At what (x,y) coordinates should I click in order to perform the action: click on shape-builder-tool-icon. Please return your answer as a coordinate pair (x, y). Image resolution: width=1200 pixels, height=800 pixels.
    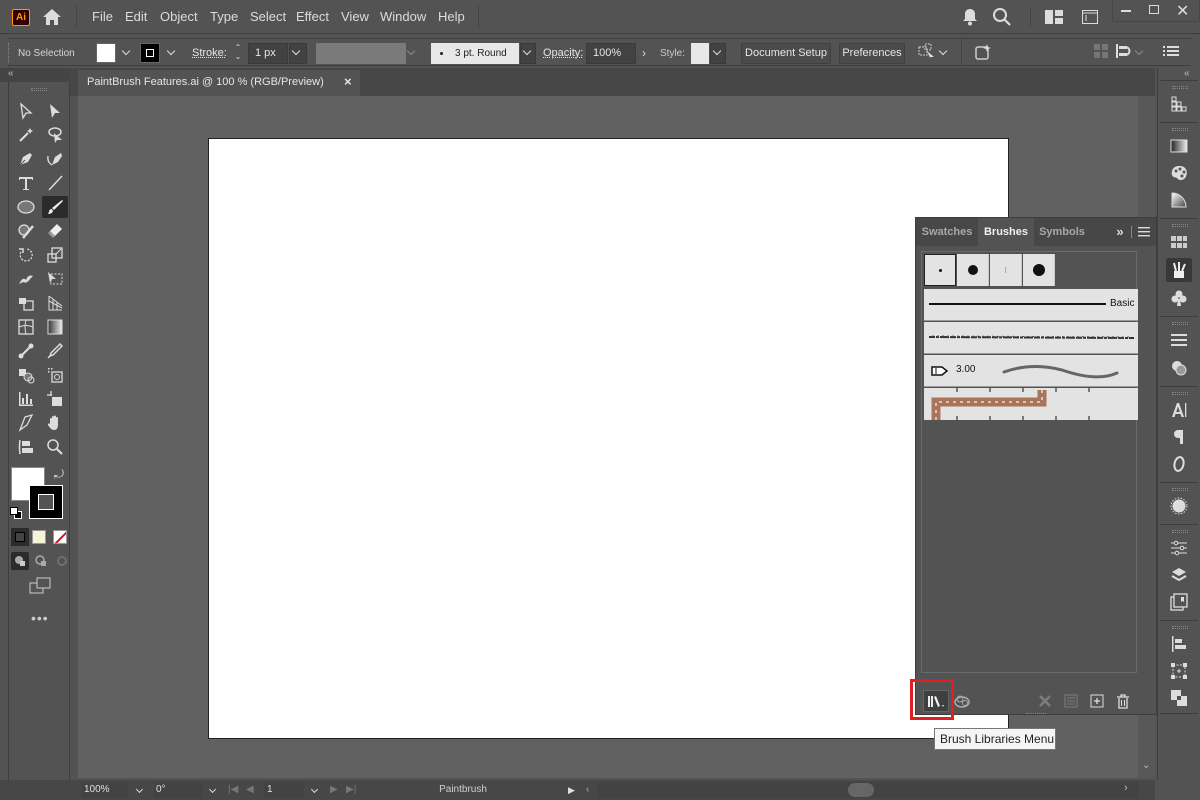
    Looking at the image, I should click on (26, 303).